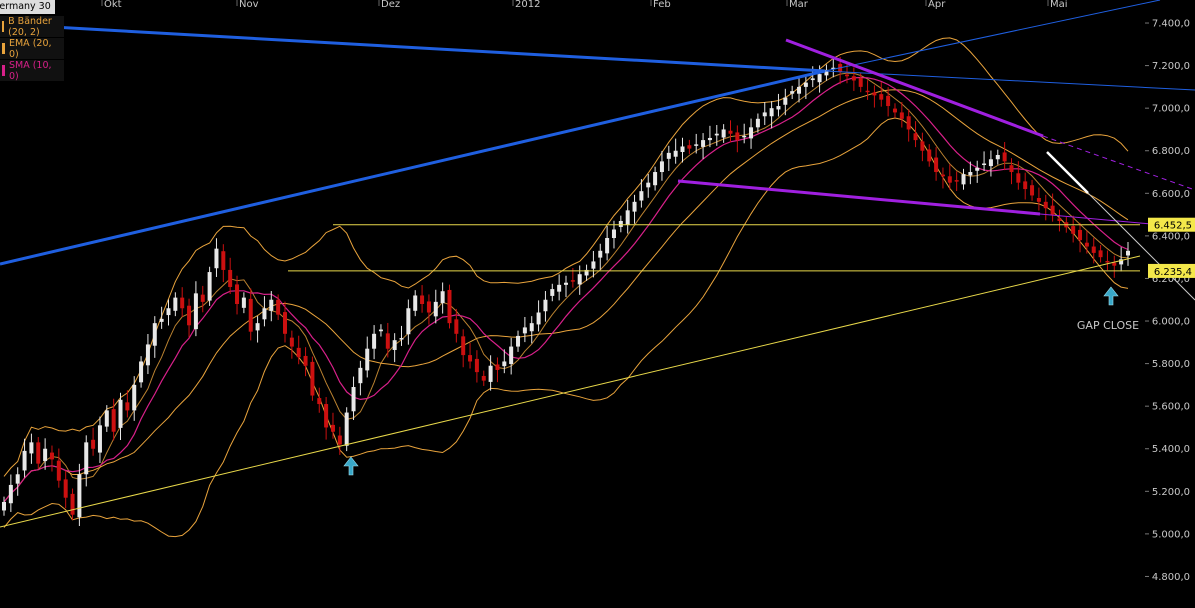  What do you see at coordinates (1067, 172) in the screenshot?
I see `white-trend-line` at bounding box center [1067, 172].